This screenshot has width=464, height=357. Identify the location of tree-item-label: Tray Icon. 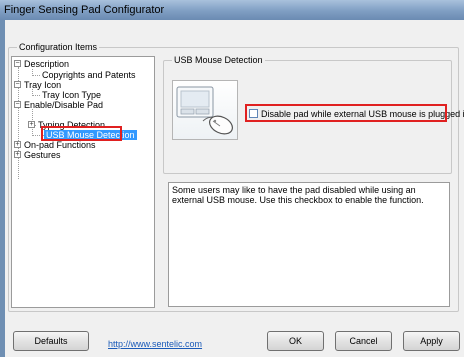
(43, 85).